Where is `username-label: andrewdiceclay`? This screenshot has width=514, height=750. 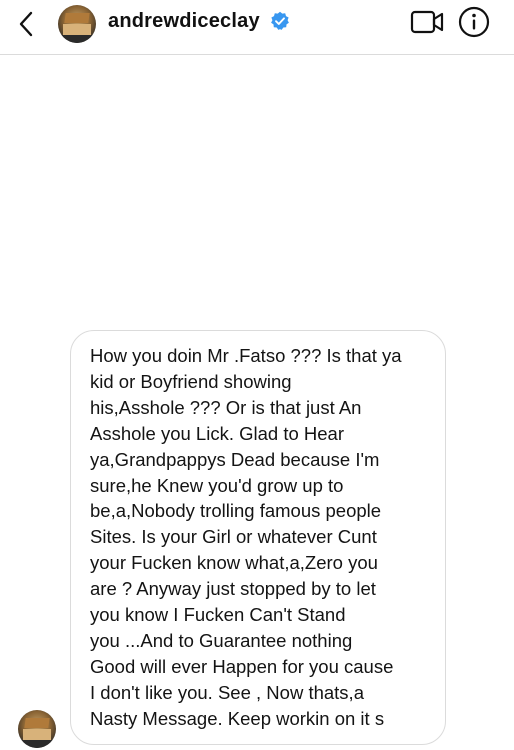
username-label: andrewdiceclay is located at coordinates (184, 21).